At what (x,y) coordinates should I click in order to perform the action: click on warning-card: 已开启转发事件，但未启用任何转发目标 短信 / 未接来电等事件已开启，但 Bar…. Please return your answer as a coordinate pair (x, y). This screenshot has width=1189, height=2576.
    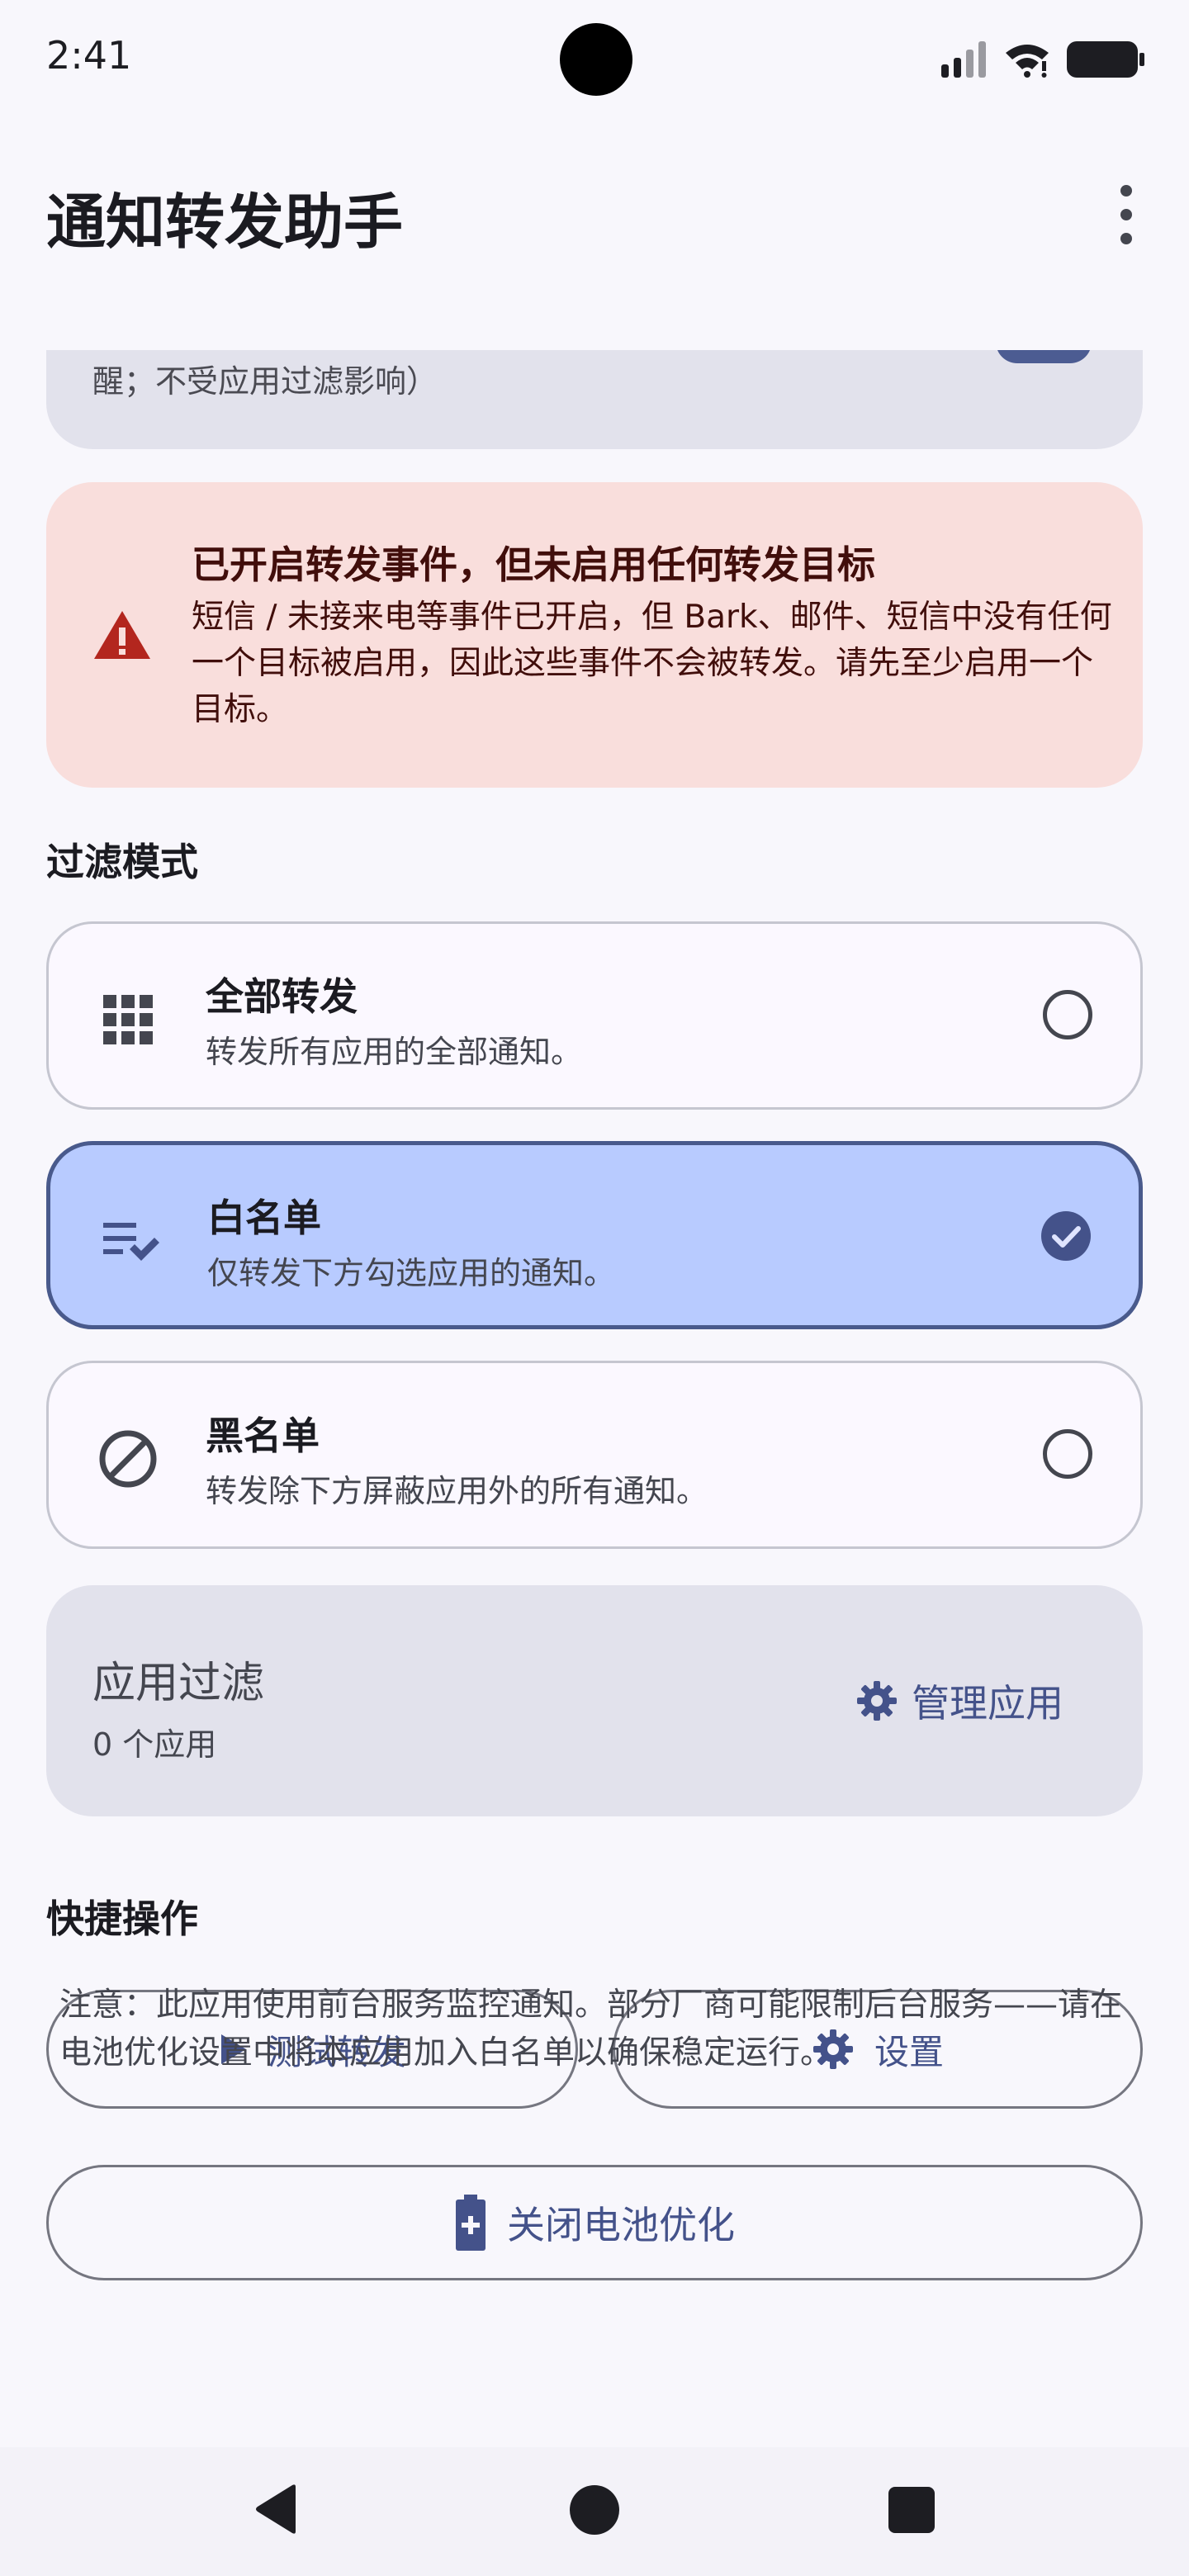
    Looking at the image, I should click on (594, 635).